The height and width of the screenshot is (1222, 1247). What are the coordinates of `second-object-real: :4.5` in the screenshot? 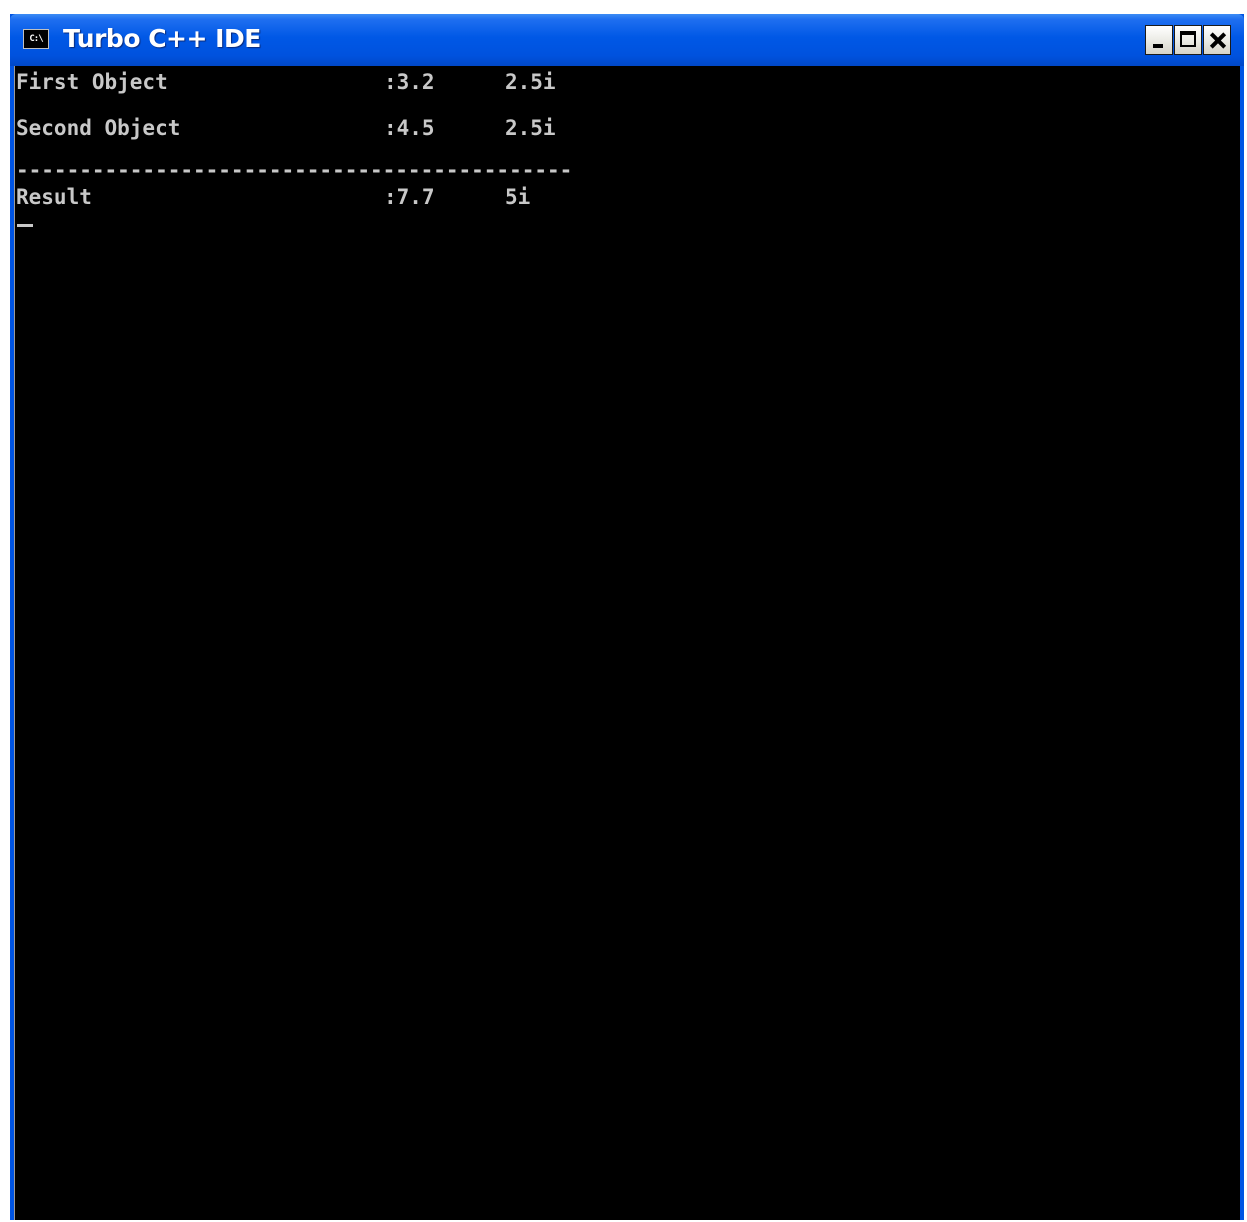 It's located at (409, 128).